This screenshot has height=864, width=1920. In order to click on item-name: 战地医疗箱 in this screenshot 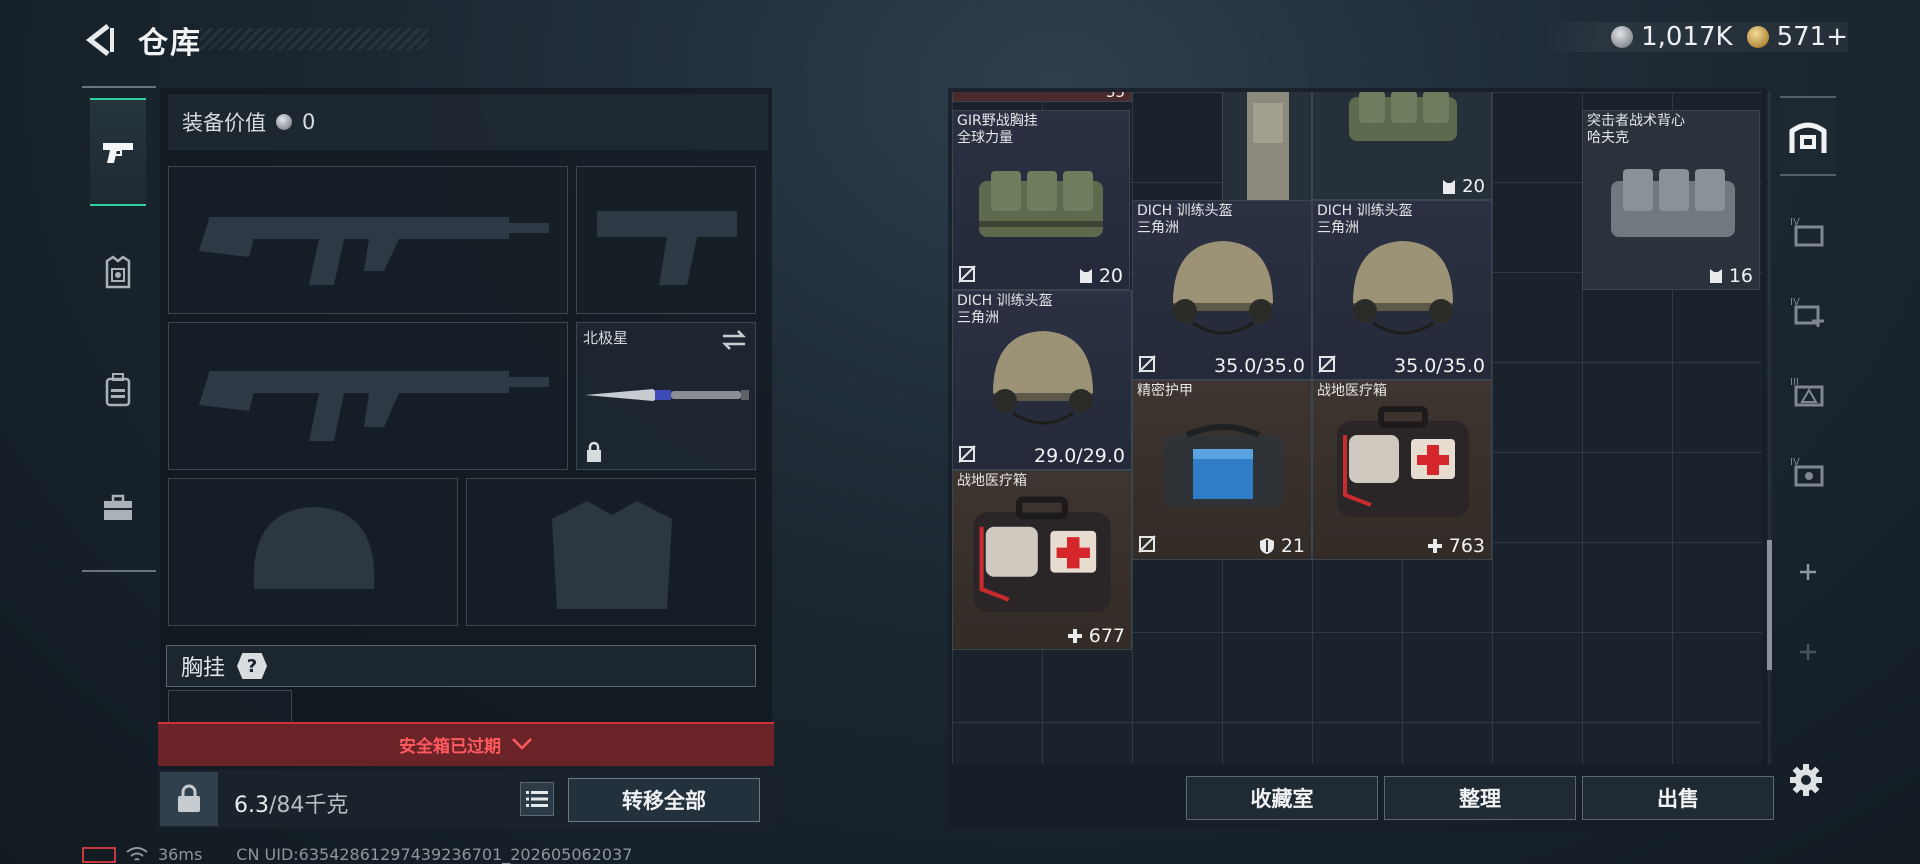, I will do `click(1352, 391)`.